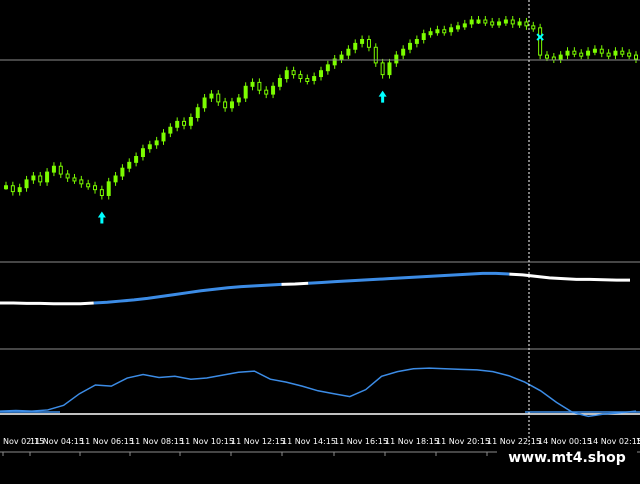 The width and height of the screenshot is (640, 484). What do you see at coordinates (315, 288) in the screenshot?
I see `indicator-pane-ma` at bounding box center [315, 288].